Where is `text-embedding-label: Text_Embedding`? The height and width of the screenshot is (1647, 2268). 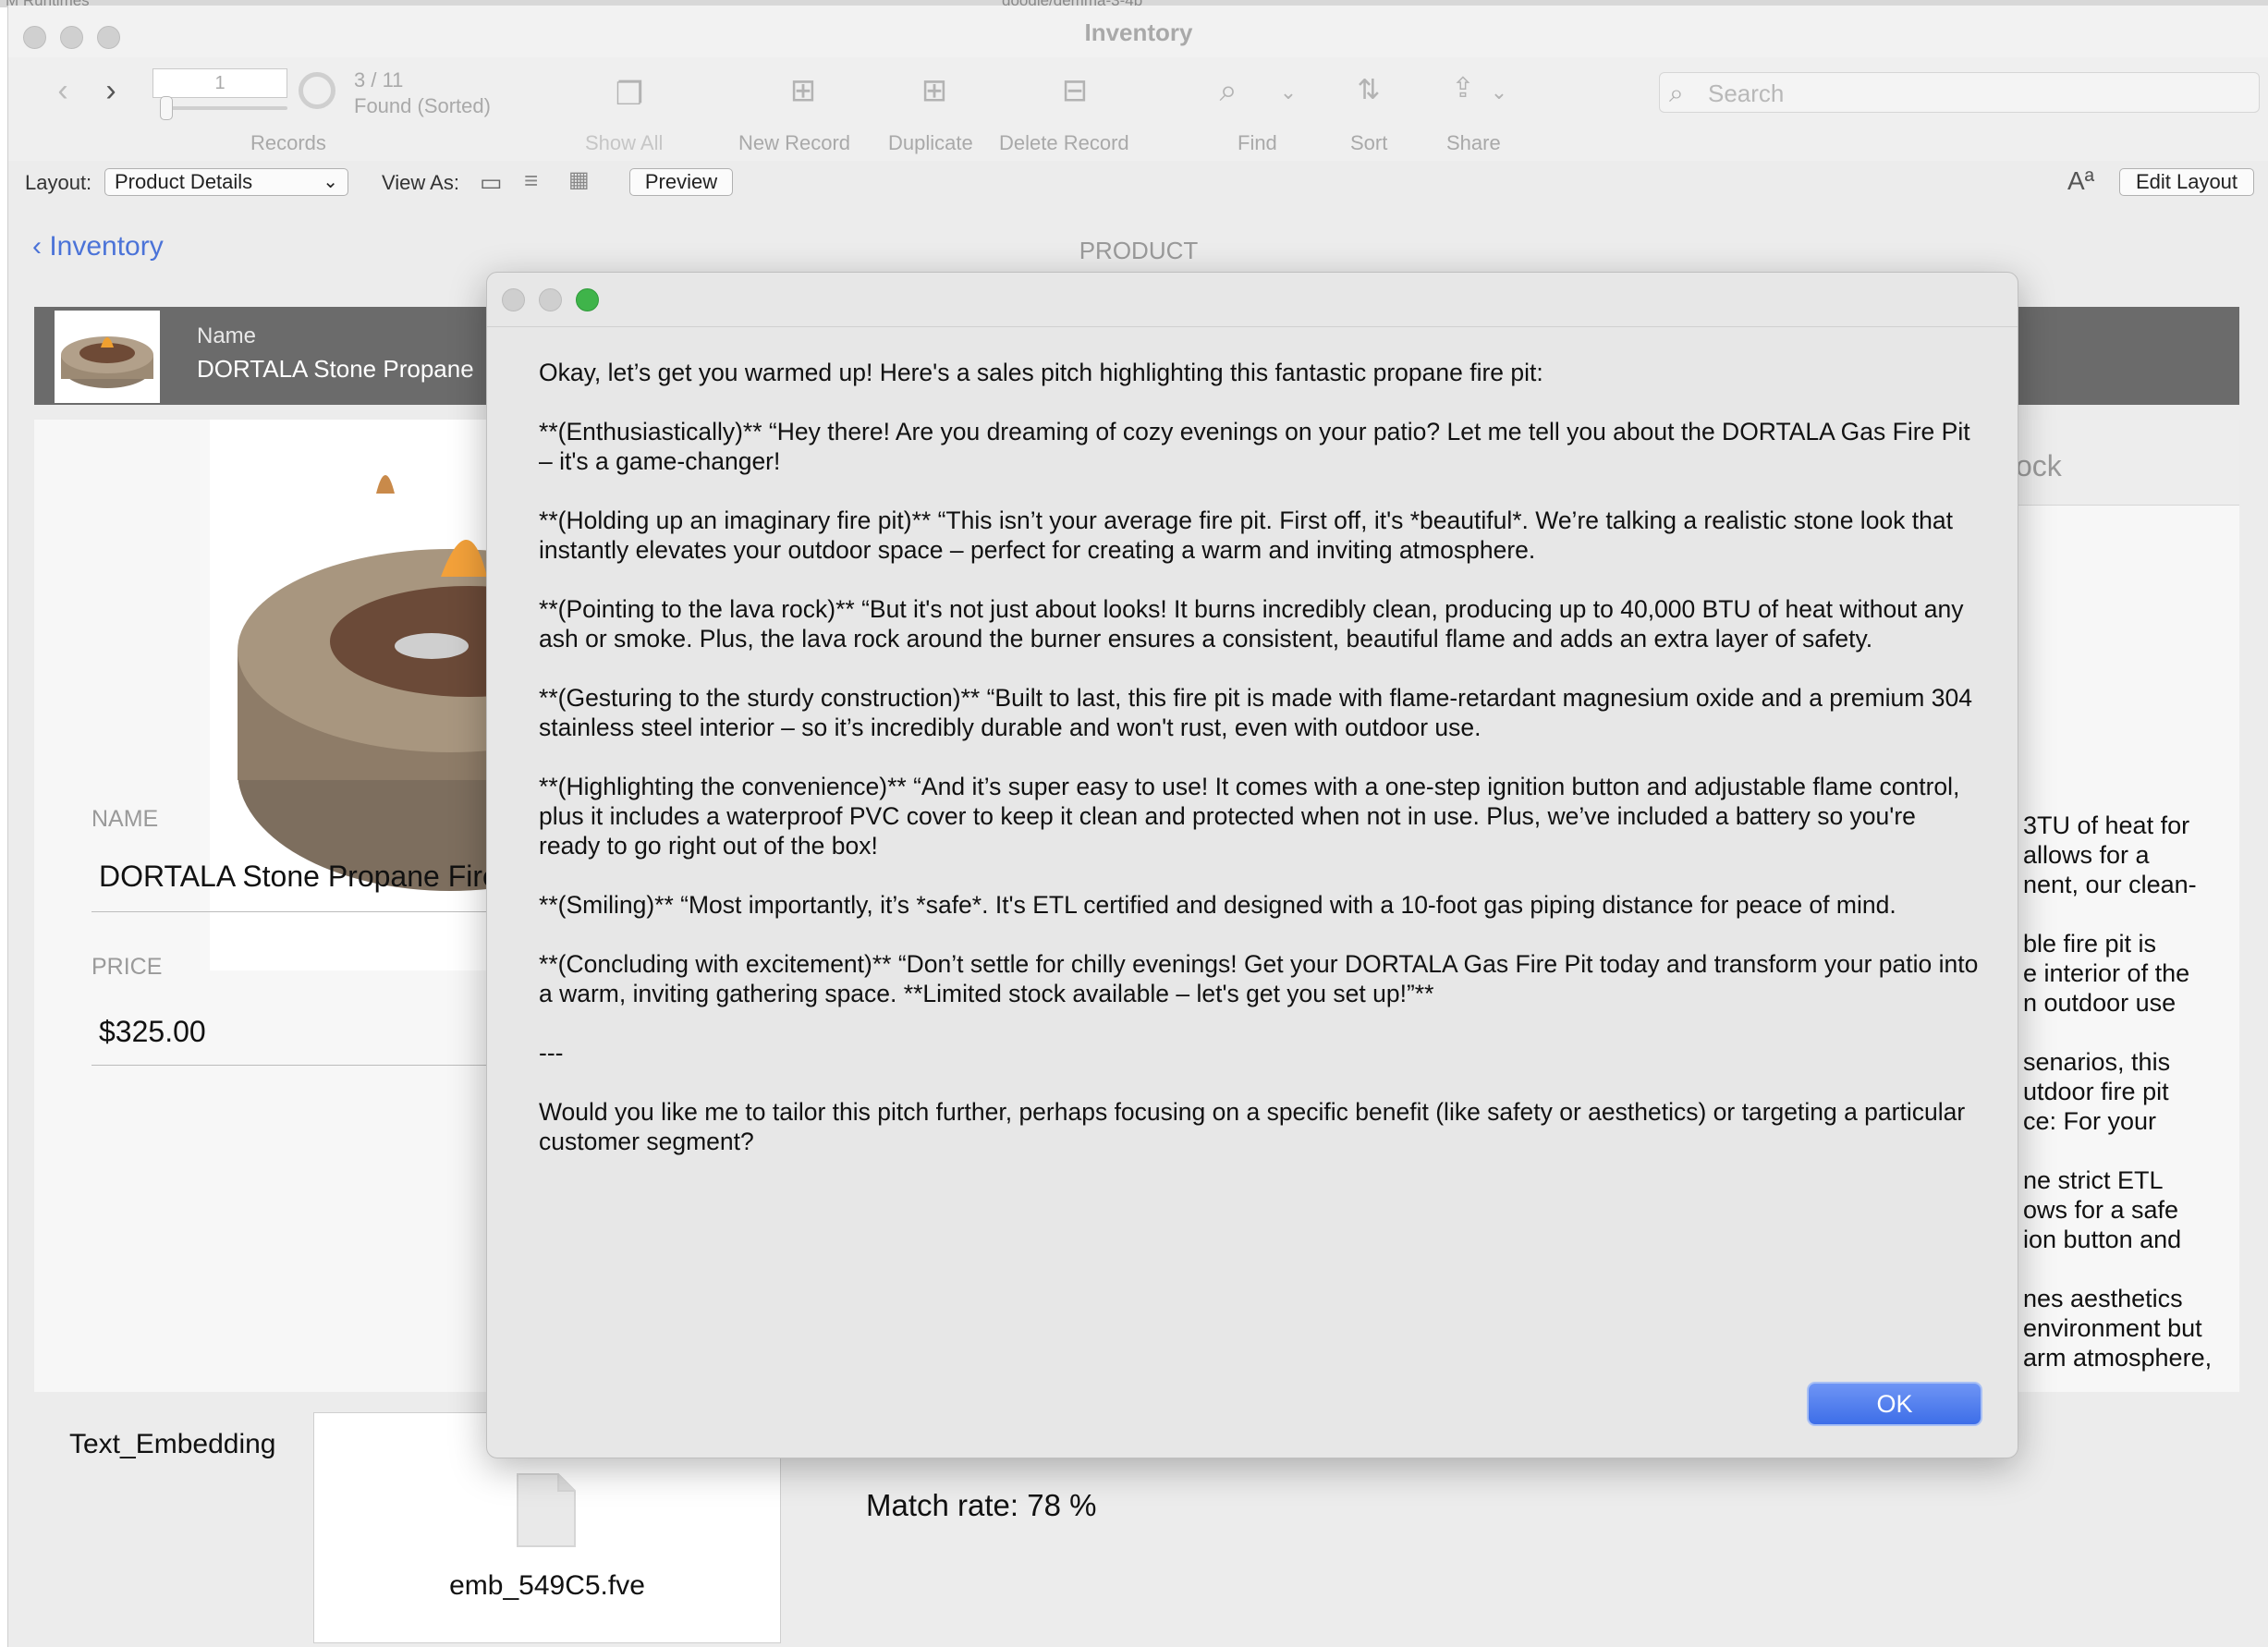
text-embedding-label: Text_Embedding is located at coordinates (173, 1444).